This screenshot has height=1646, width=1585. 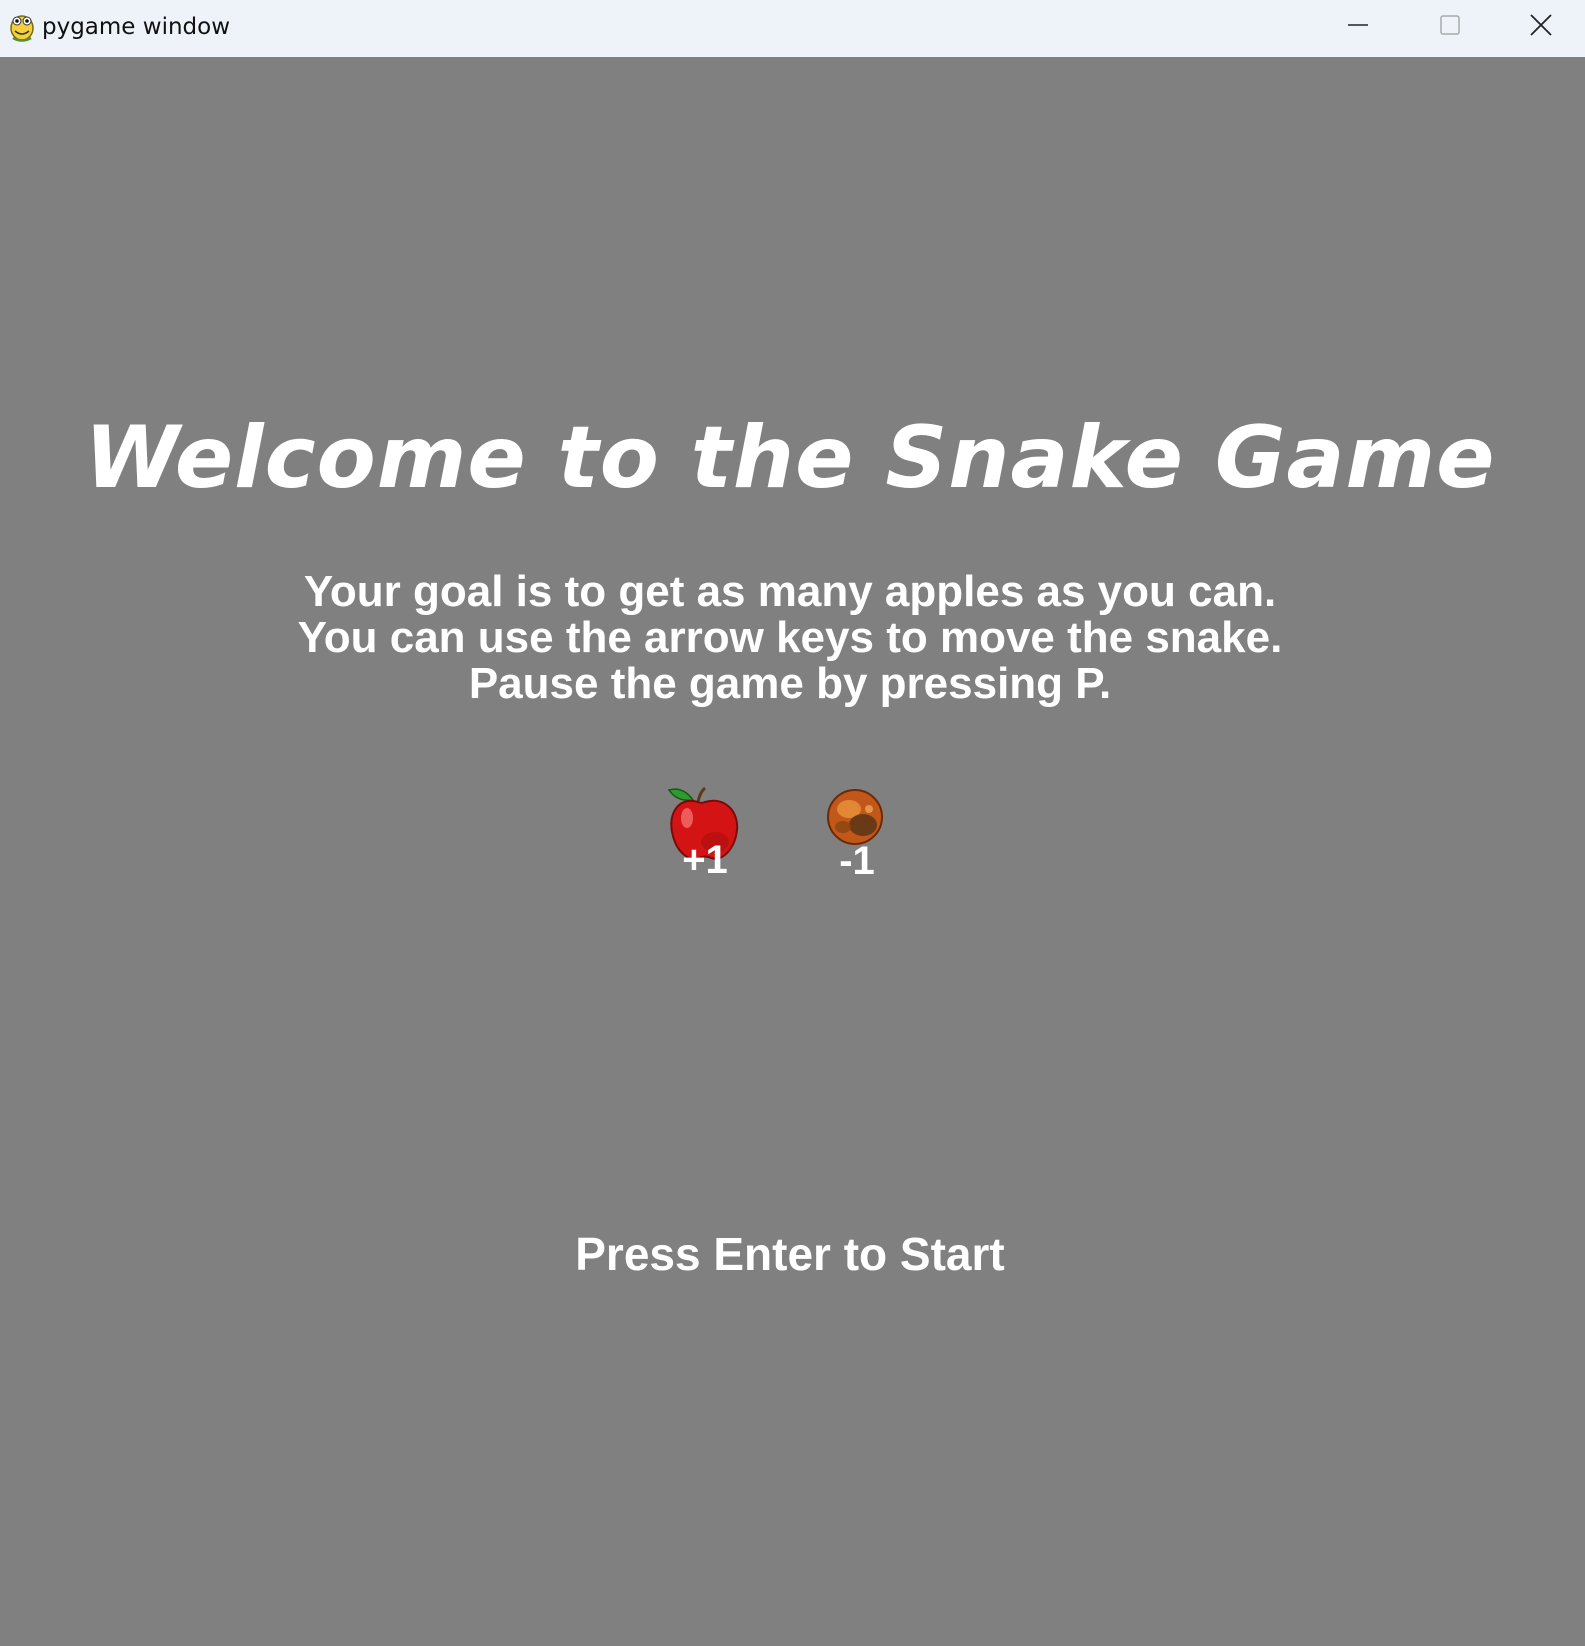 What do you see at coordinates (790, 683) in the screenshot?
I see `instruction-line: Pause the game by pressing P.` at bounding box center [790, 683].